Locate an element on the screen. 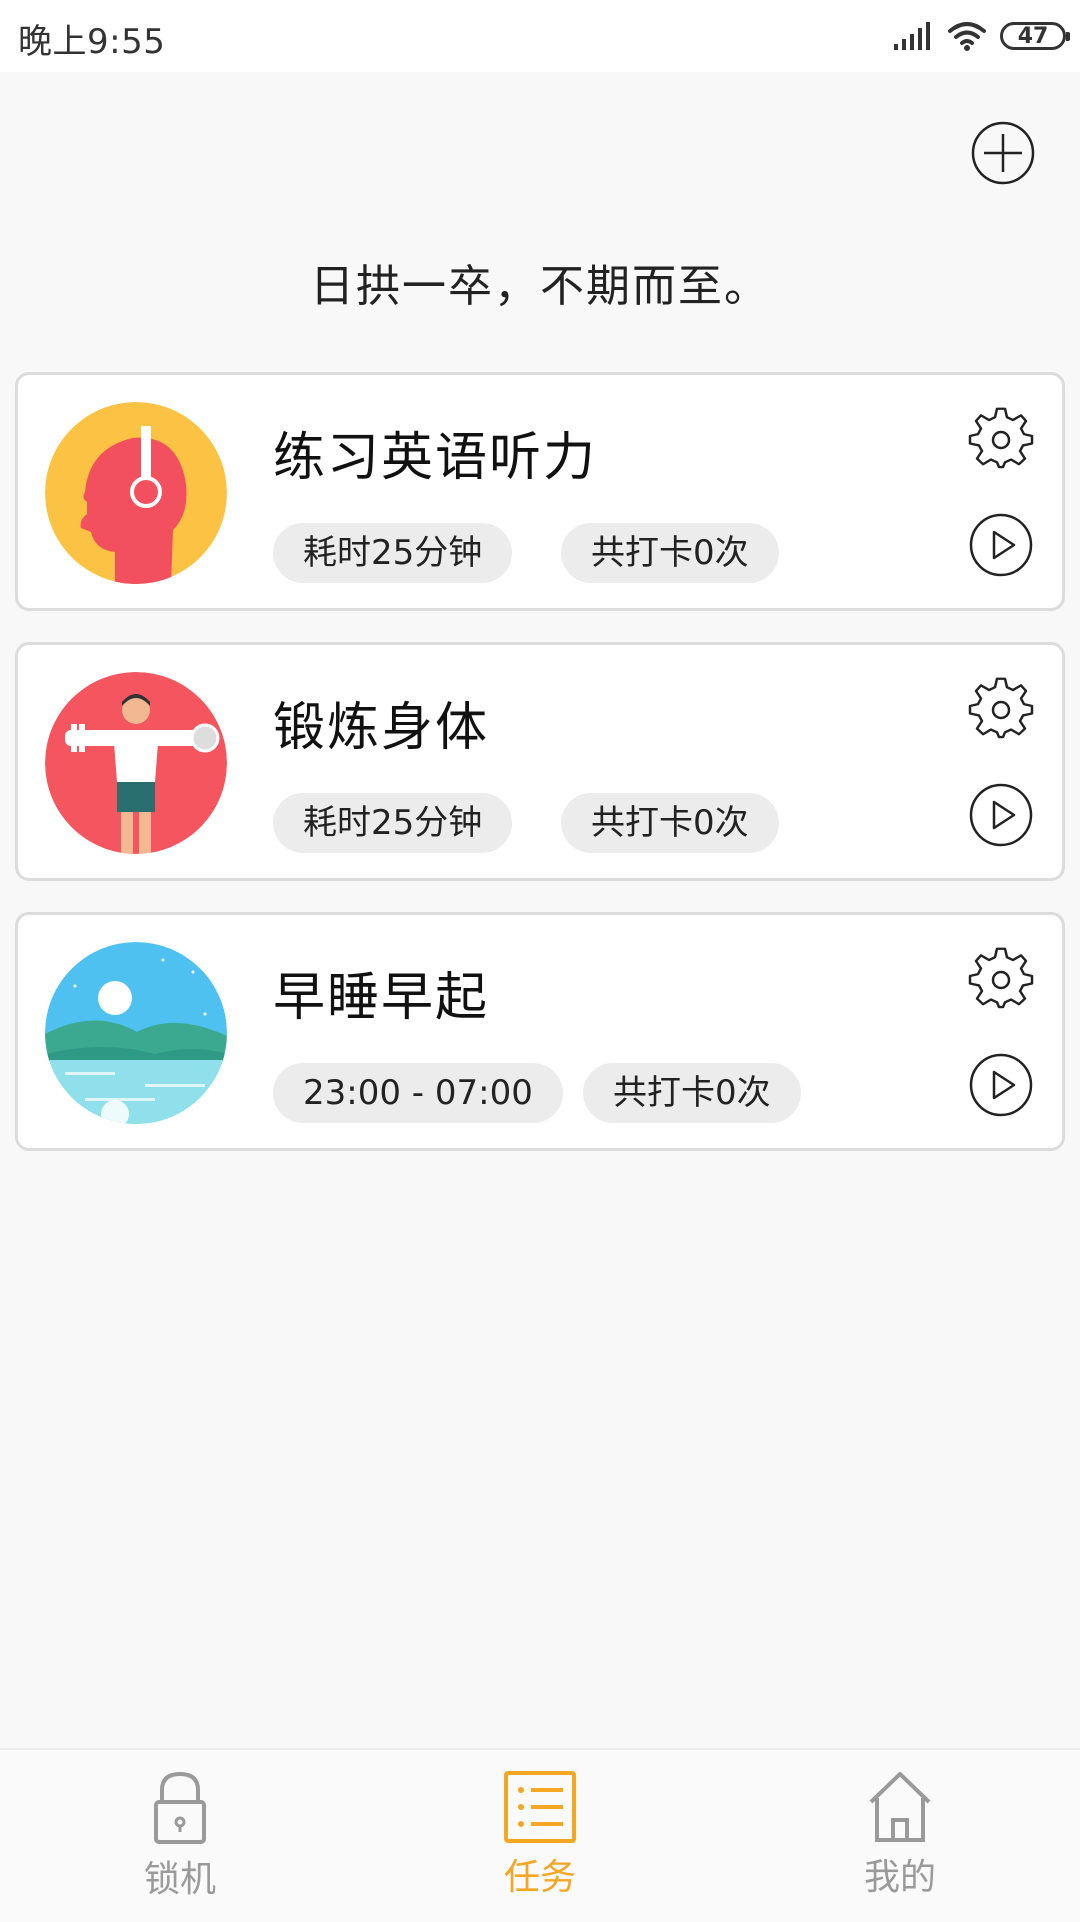 Image resolution: width=1080 pixels, height=1922 pixels. lock-icon is located at coordinates (180, 1807).